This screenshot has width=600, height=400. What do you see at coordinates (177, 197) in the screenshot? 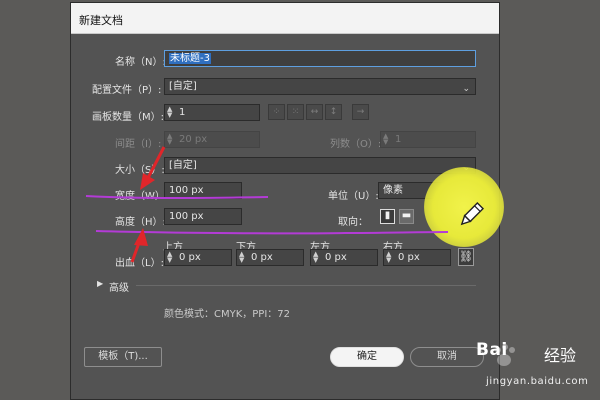
I see `width-underline-annotation` at bounding box center [177, 197].